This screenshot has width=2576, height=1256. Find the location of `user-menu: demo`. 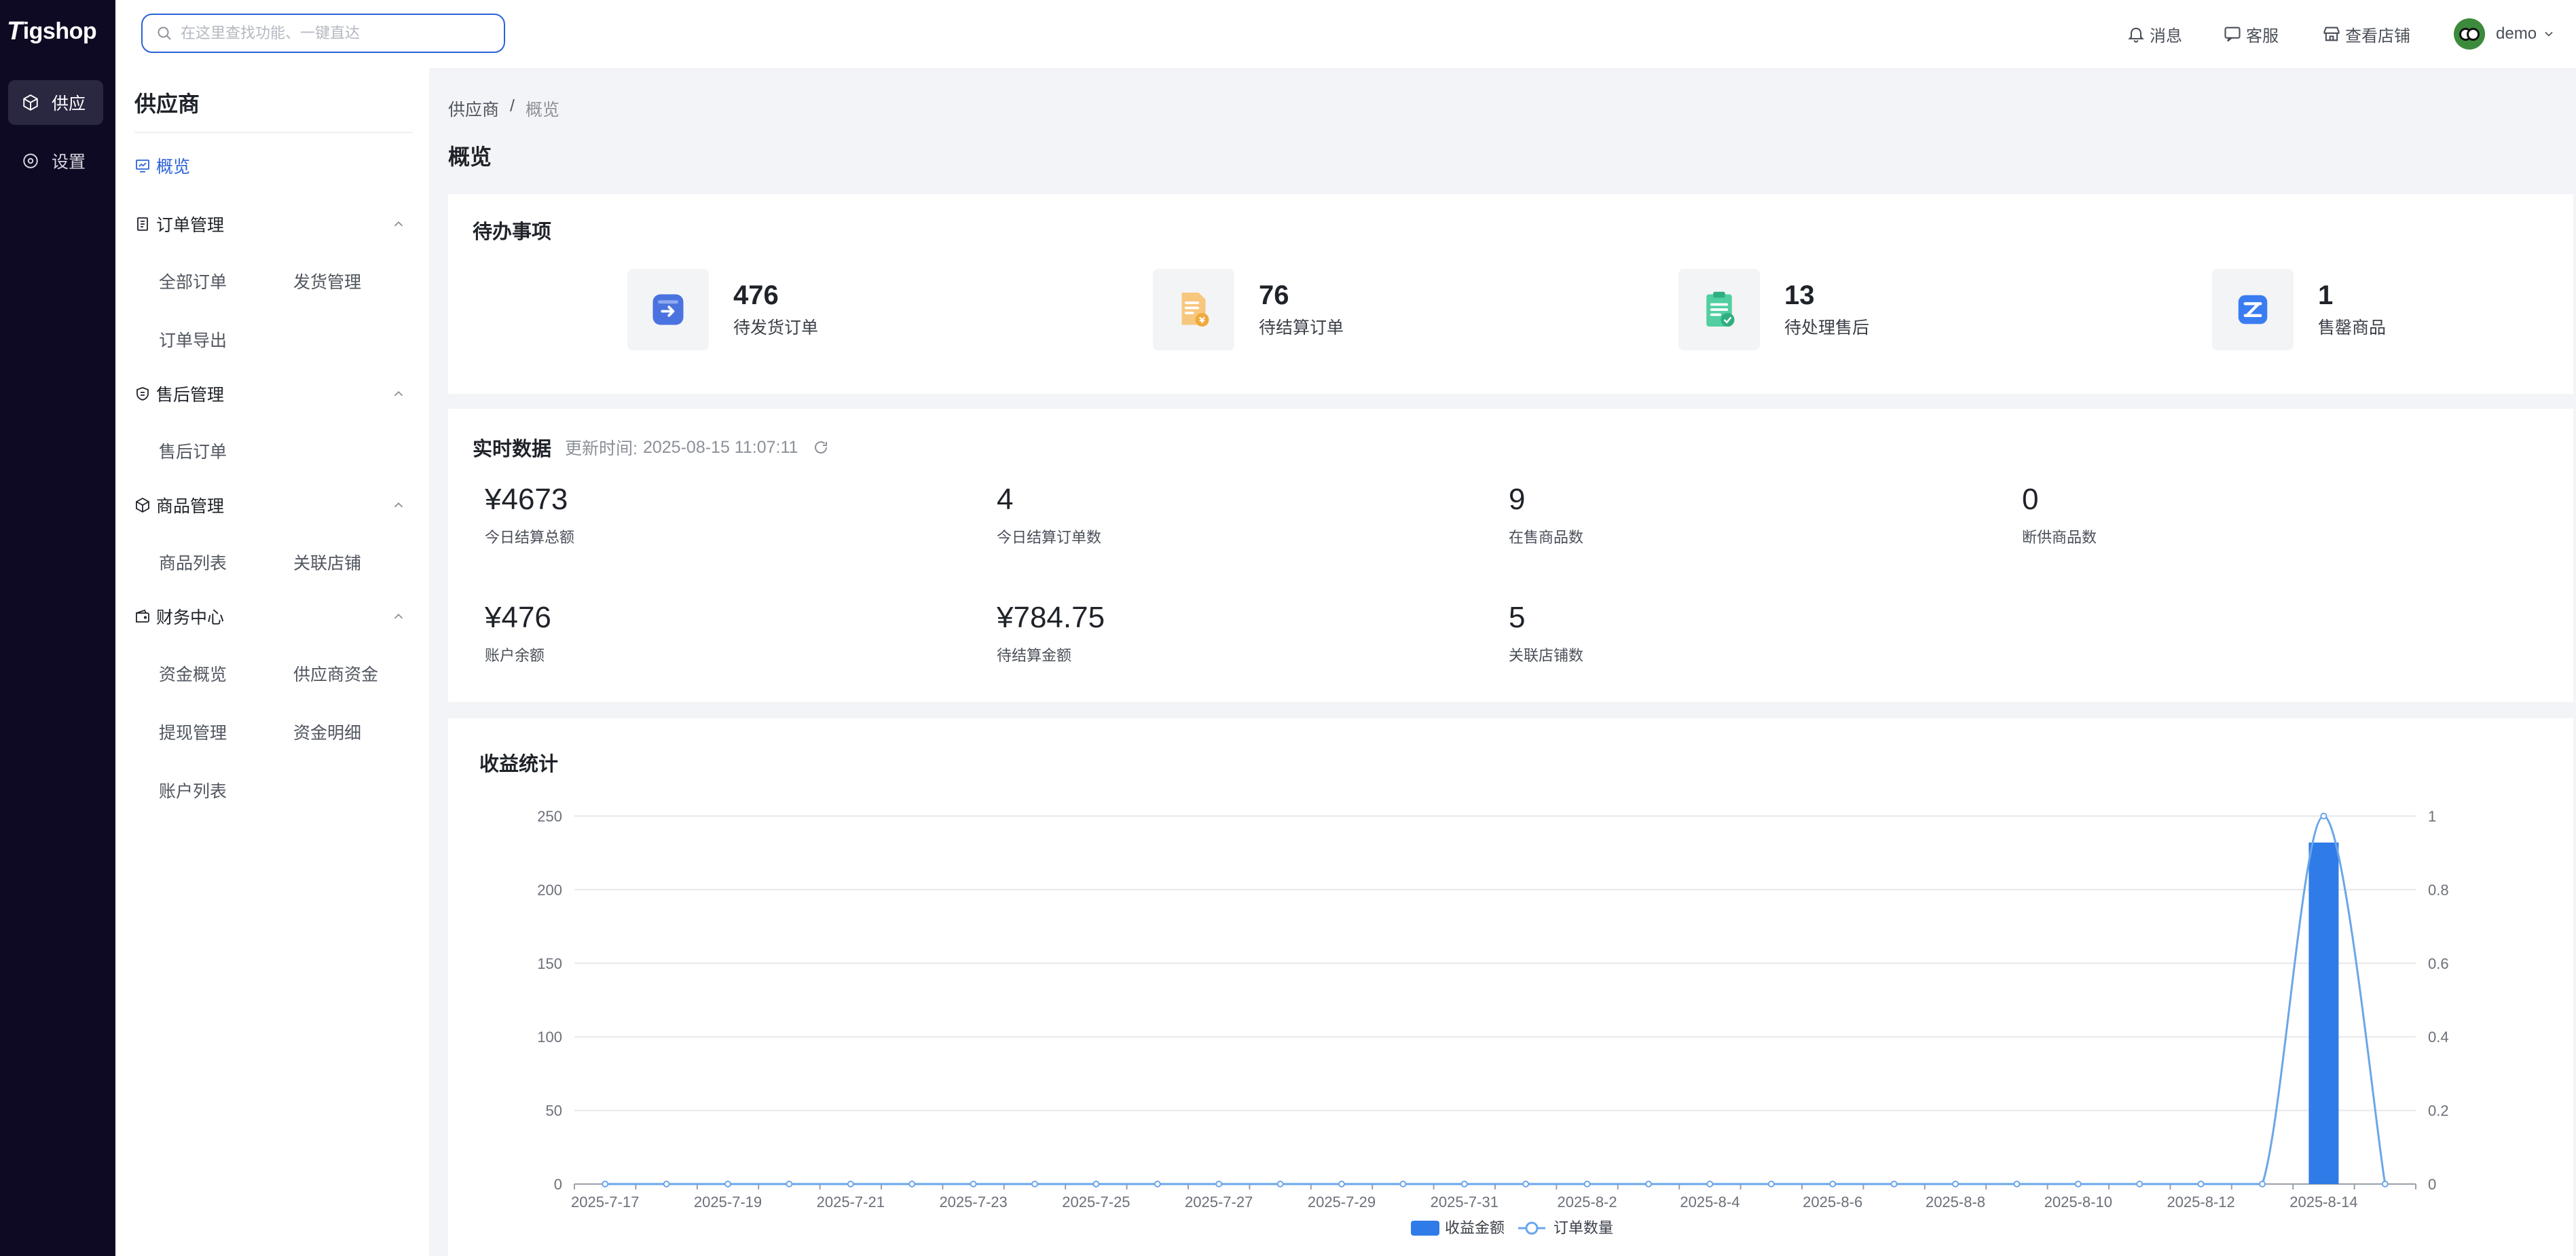

user-menu: demo is located at coordinates (2507, 34).